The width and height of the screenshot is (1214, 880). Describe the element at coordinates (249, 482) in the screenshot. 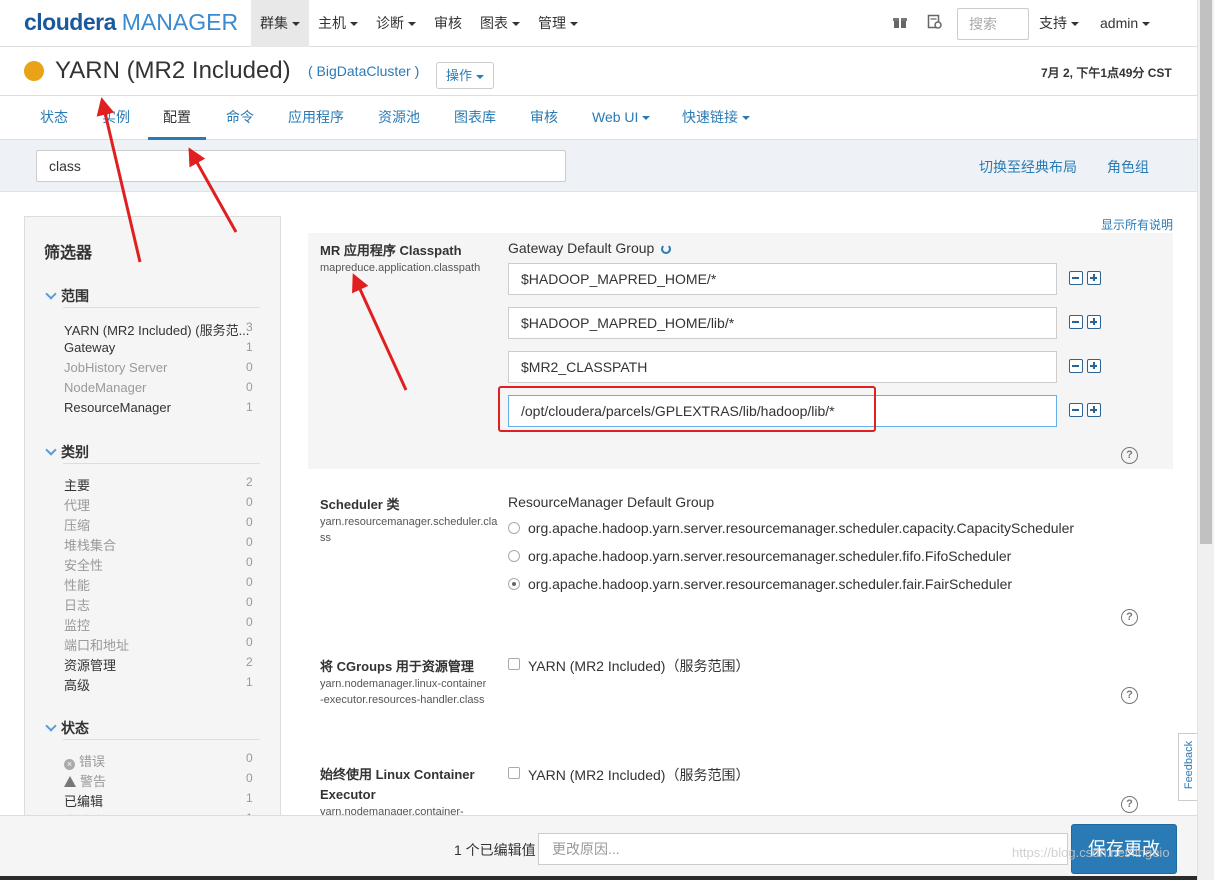

I see `filter-count: 2` at that location.